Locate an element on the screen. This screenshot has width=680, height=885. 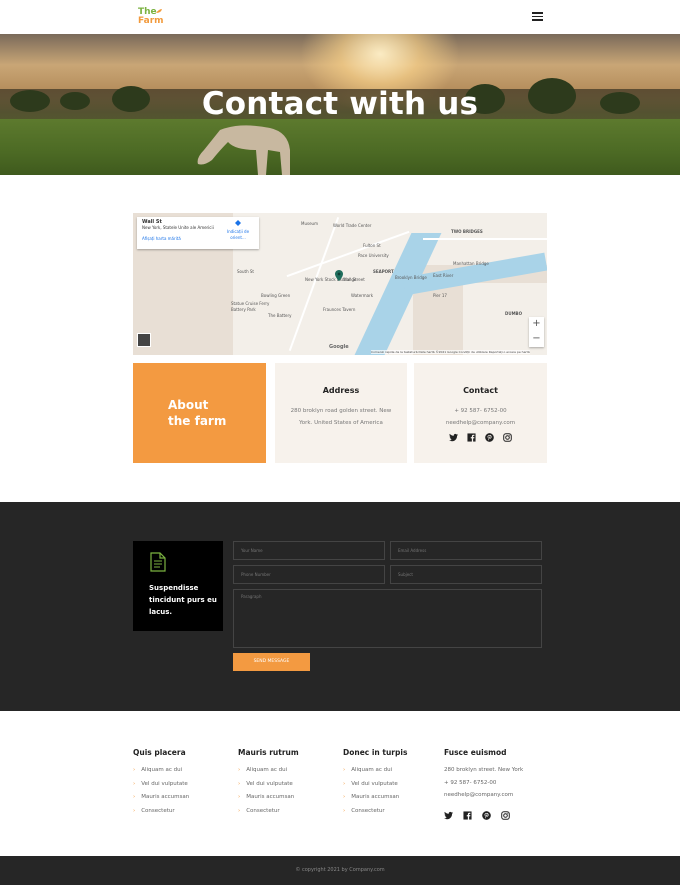
map-label: Museum is located at coordinates (309, 223).